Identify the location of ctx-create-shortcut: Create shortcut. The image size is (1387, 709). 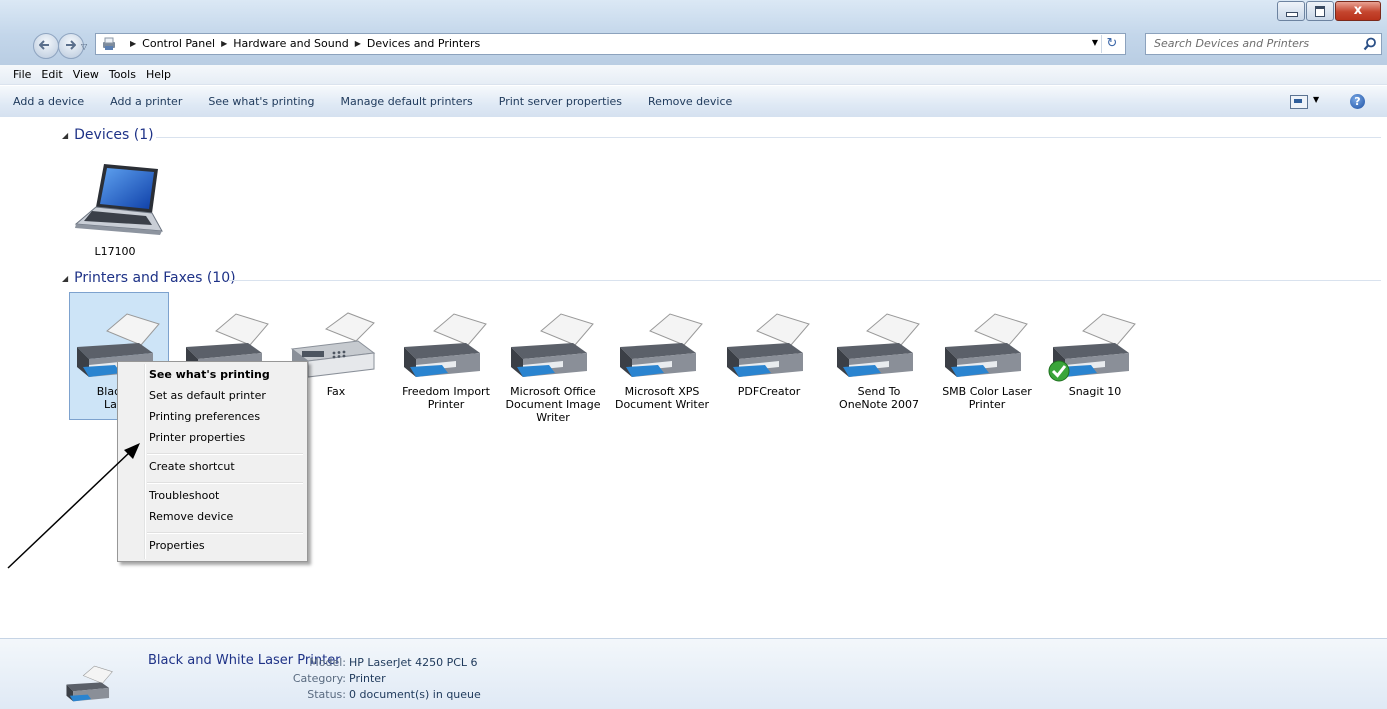
(192, 467).